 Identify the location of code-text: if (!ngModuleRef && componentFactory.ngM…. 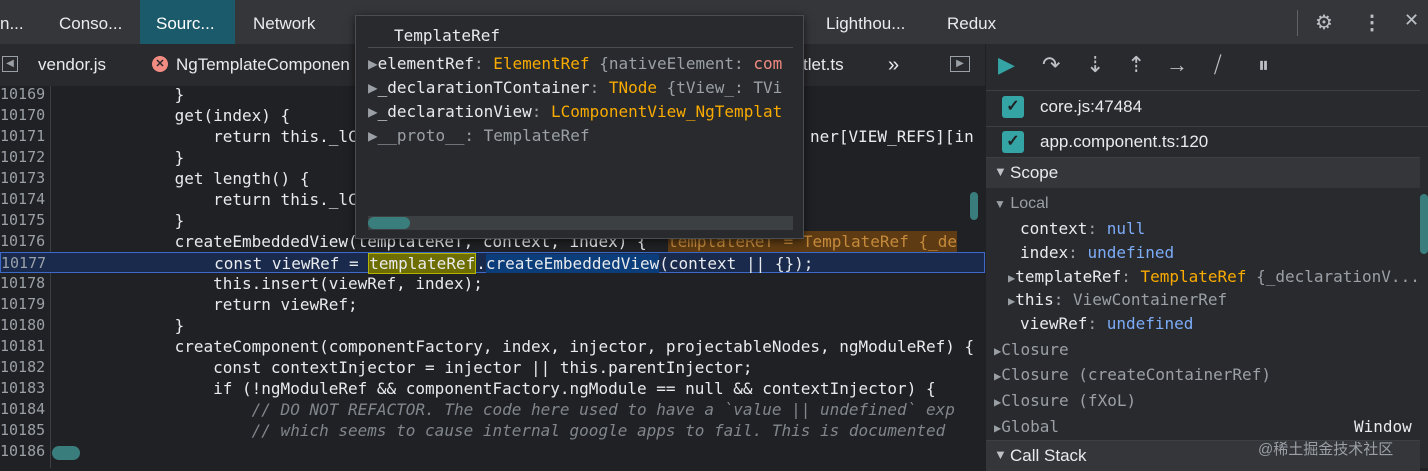
(497, 388).